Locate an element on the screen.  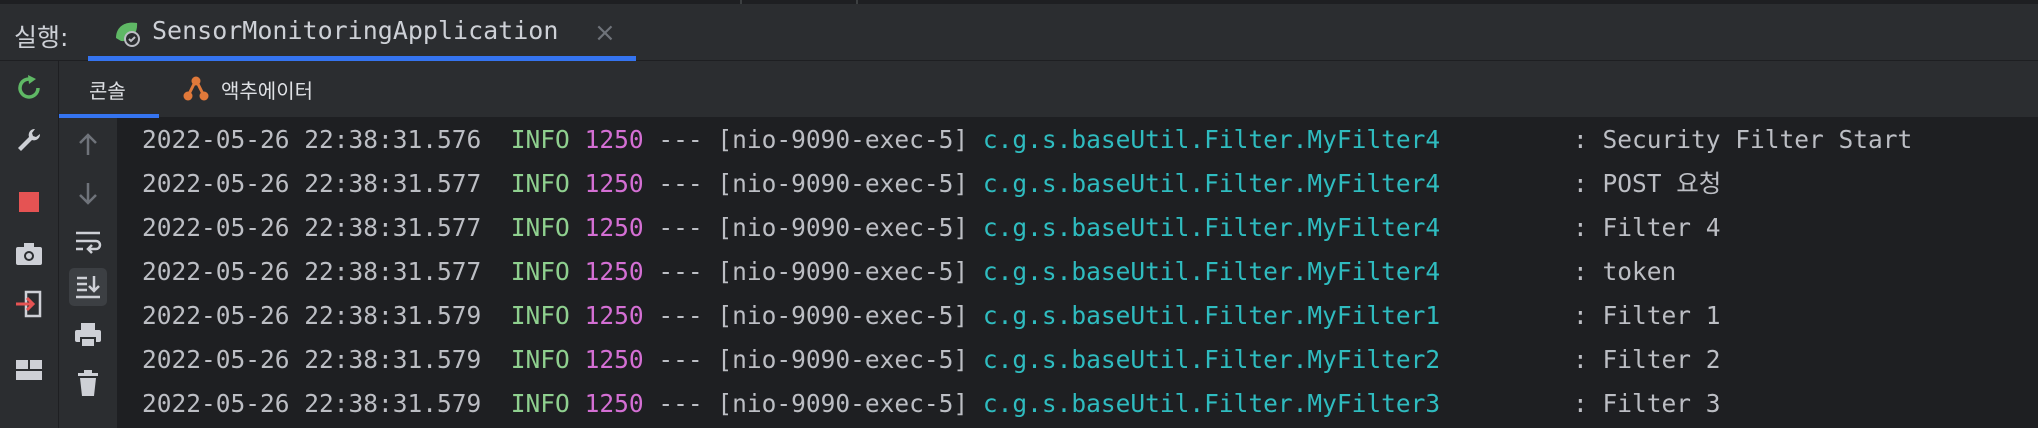
rerun-icon is located at coordinates (29, 87).